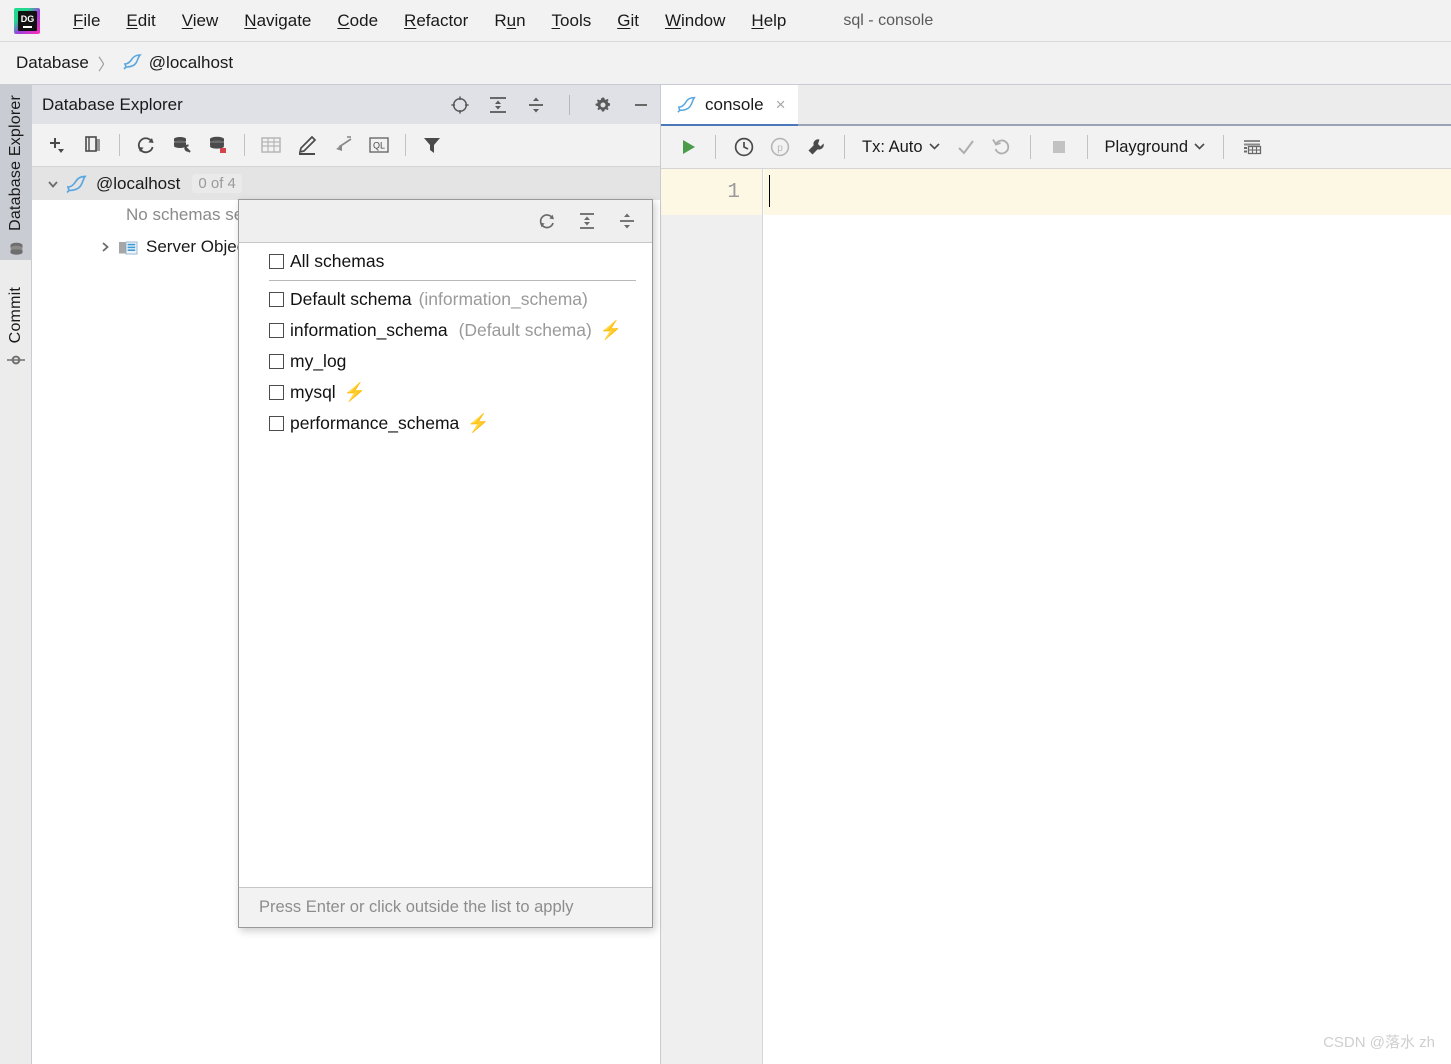 The image size is (1451, 1064). What do you see at coordinates (128, 247) in the screenshot?
I see `server-objects-icon` at bounding box center [128, 247].